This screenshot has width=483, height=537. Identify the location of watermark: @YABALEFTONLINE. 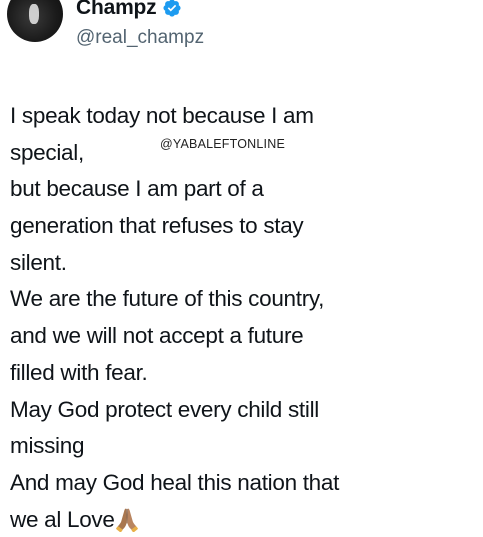
(222, 144).